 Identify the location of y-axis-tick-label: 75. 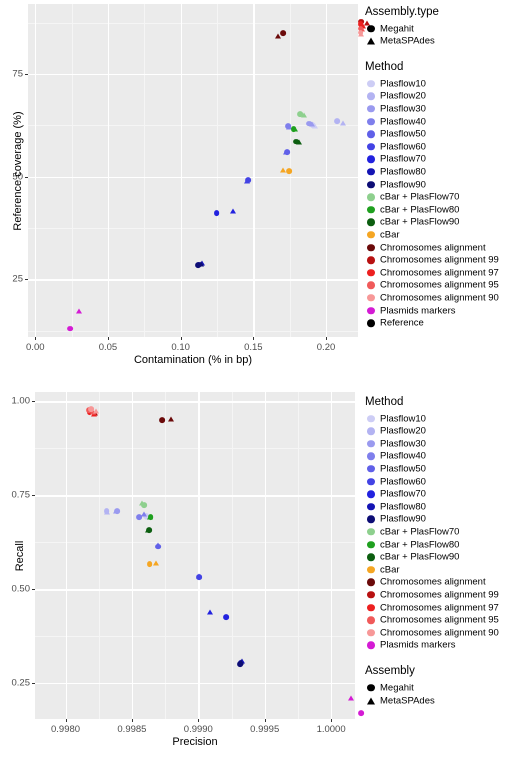
(17, 74).